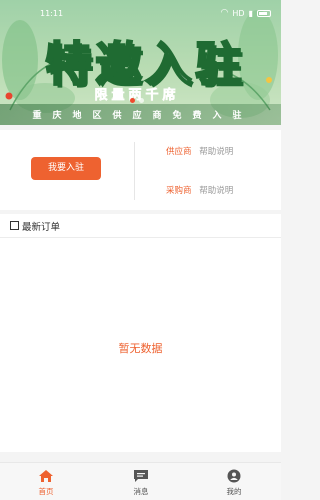 The image size is (320, 500). What do you see at coordinates (41, 227) in the screenshot?
I see `orders-title: 最新订单` at bounding box center [41, 227].